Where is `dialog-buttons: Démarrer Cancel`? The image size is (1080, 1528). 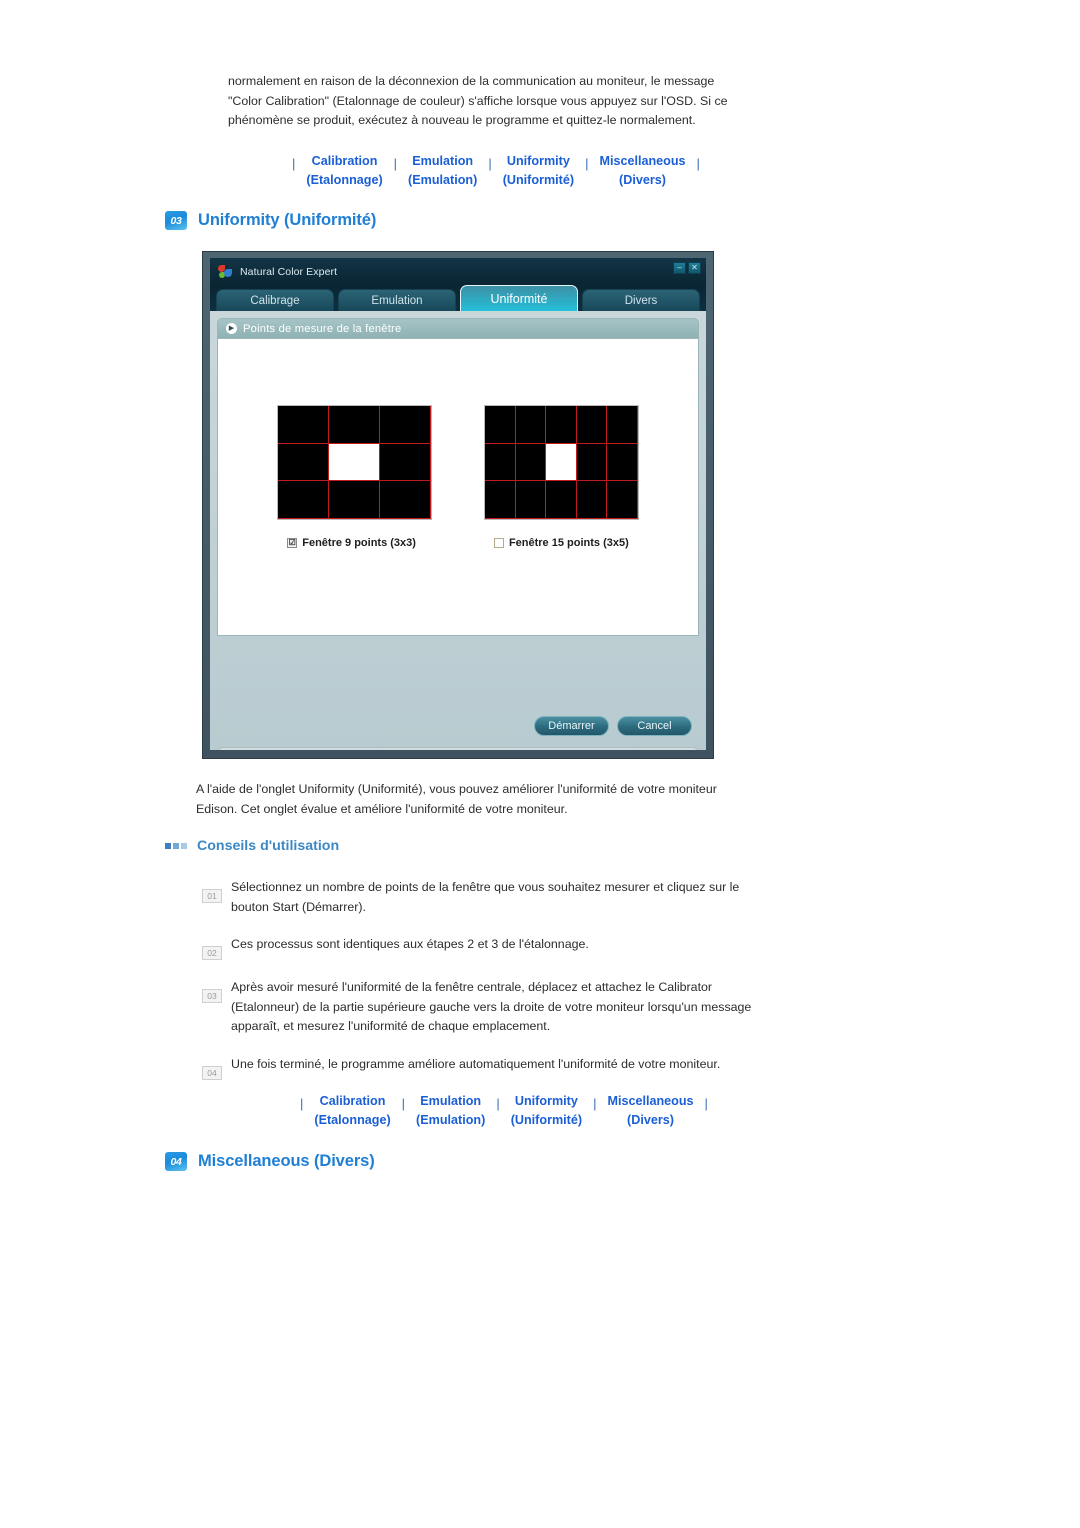 dialog-buttons: Démarrer Cancel is located at coordinates (613, 726).